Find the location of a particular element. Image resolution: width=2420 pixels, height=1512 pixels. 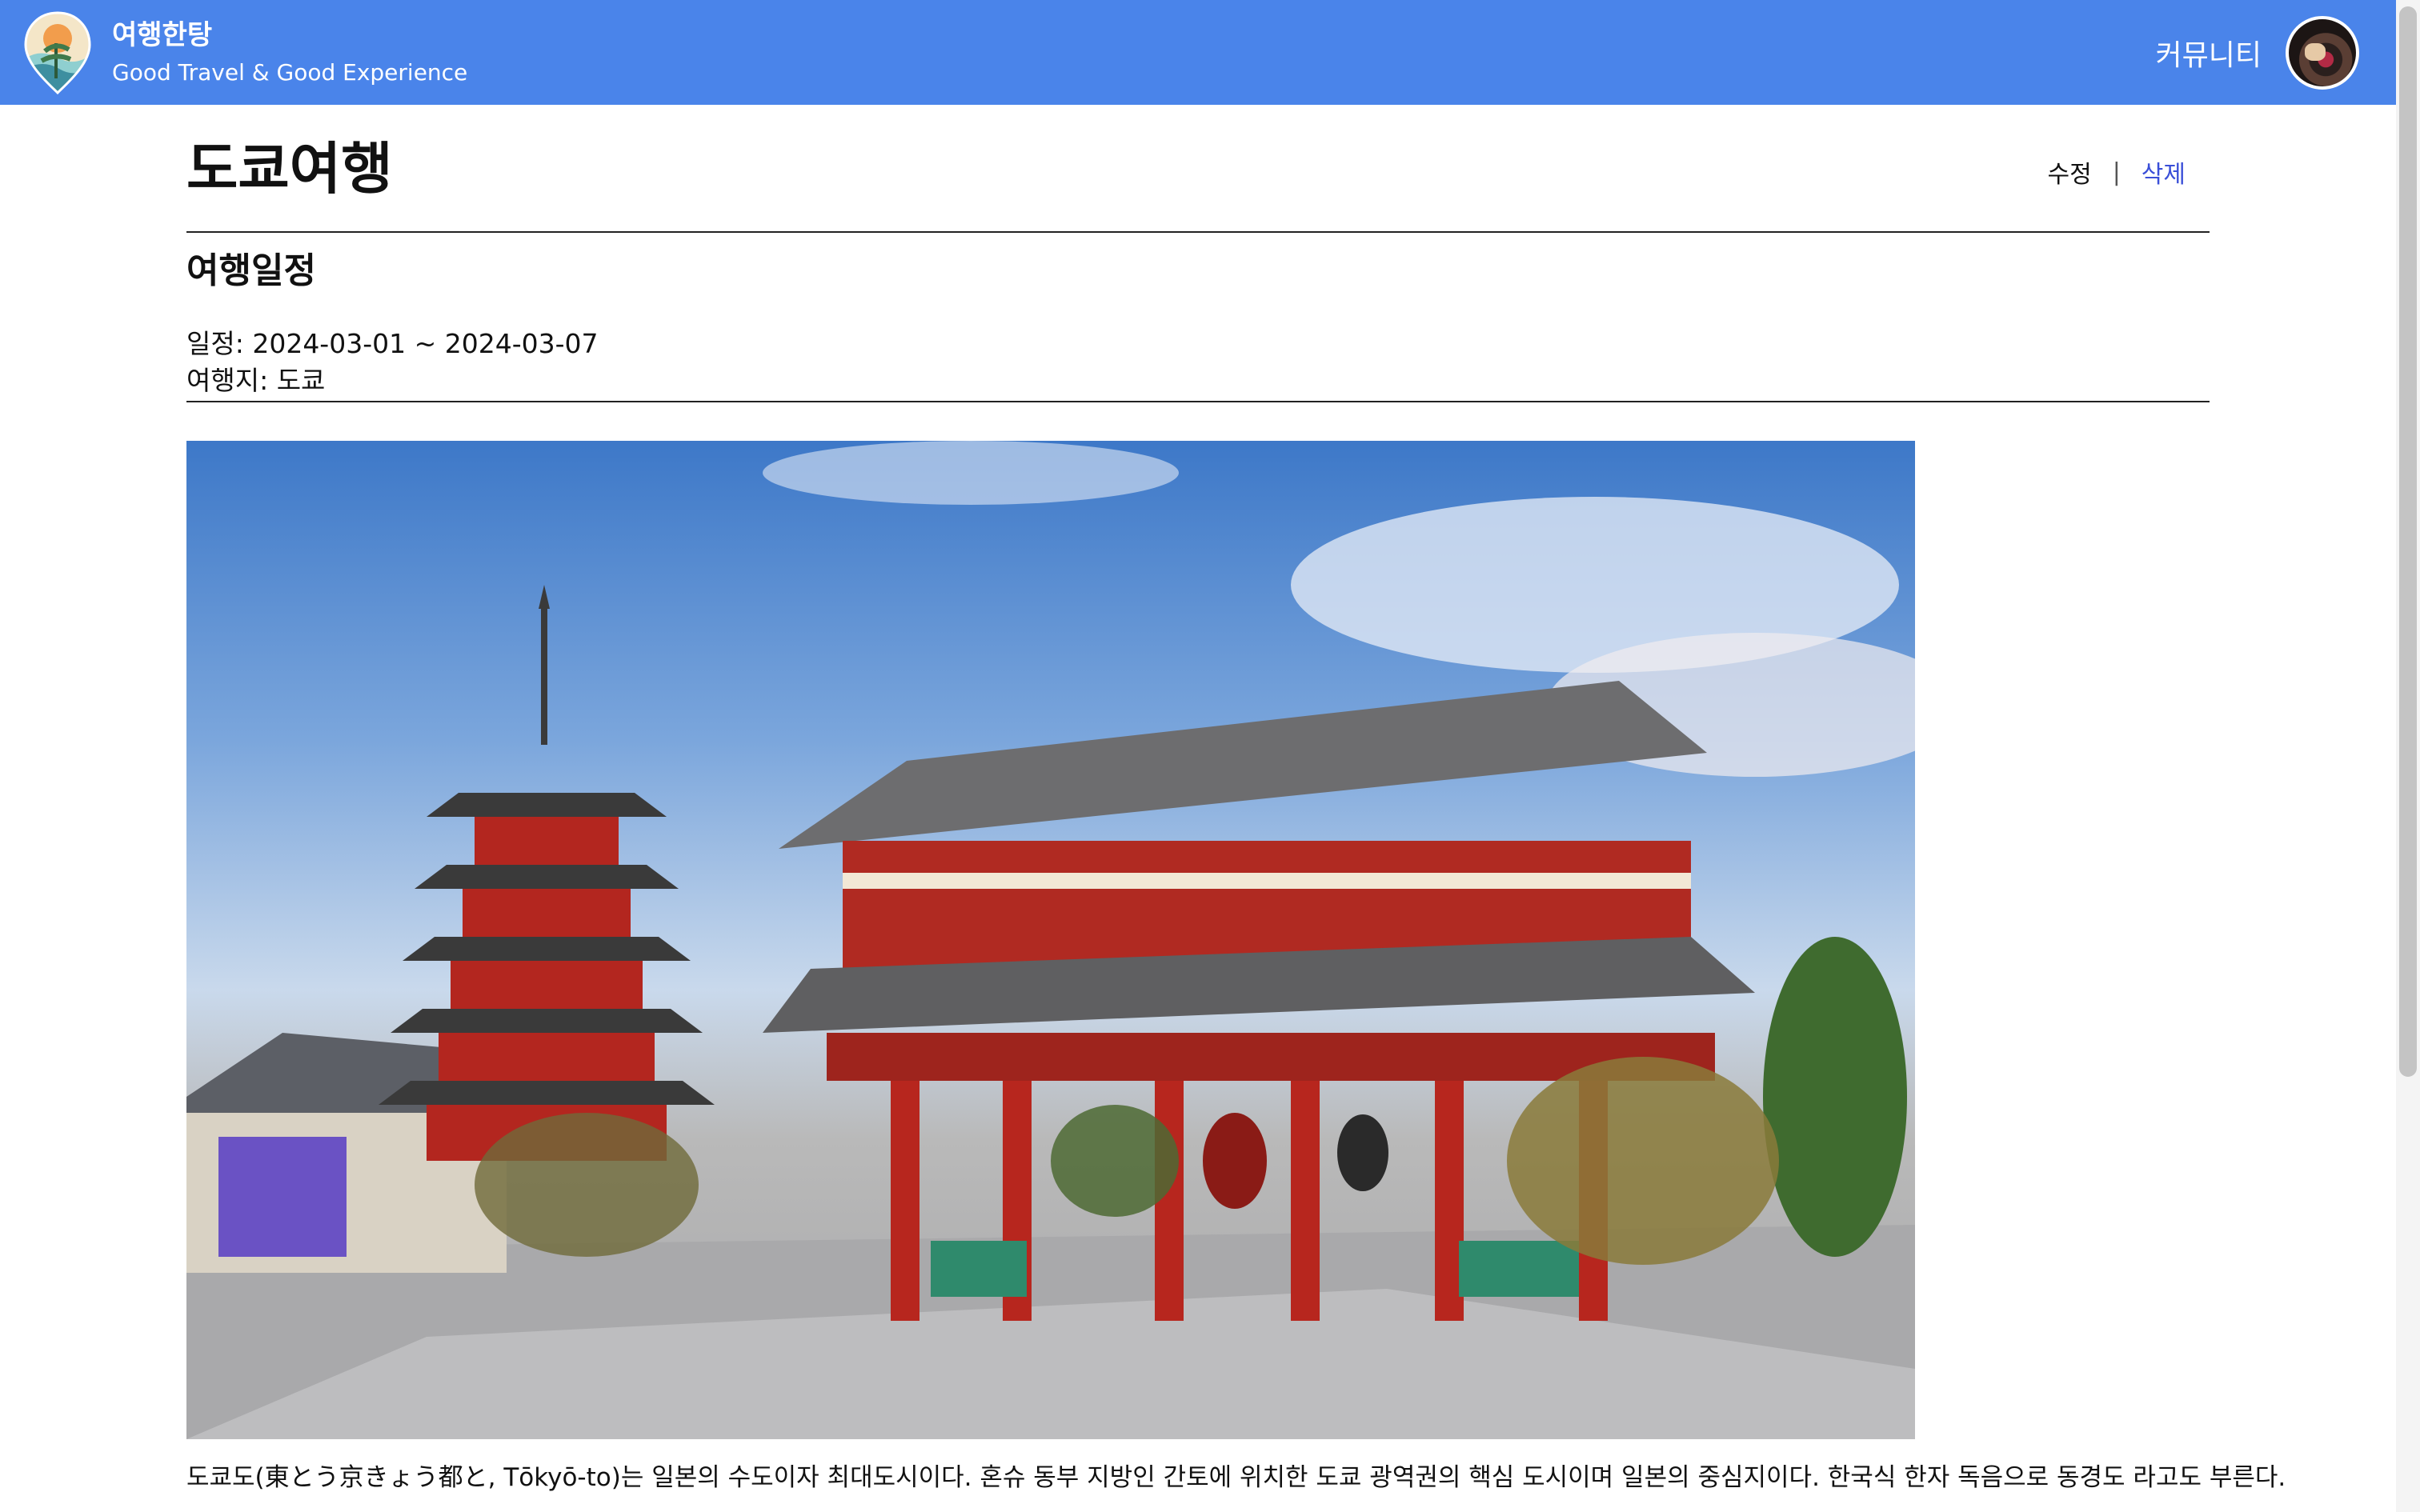

brand-text: 여행한탕 Good Travel & Good Experience is located at coordinates (289, 53).